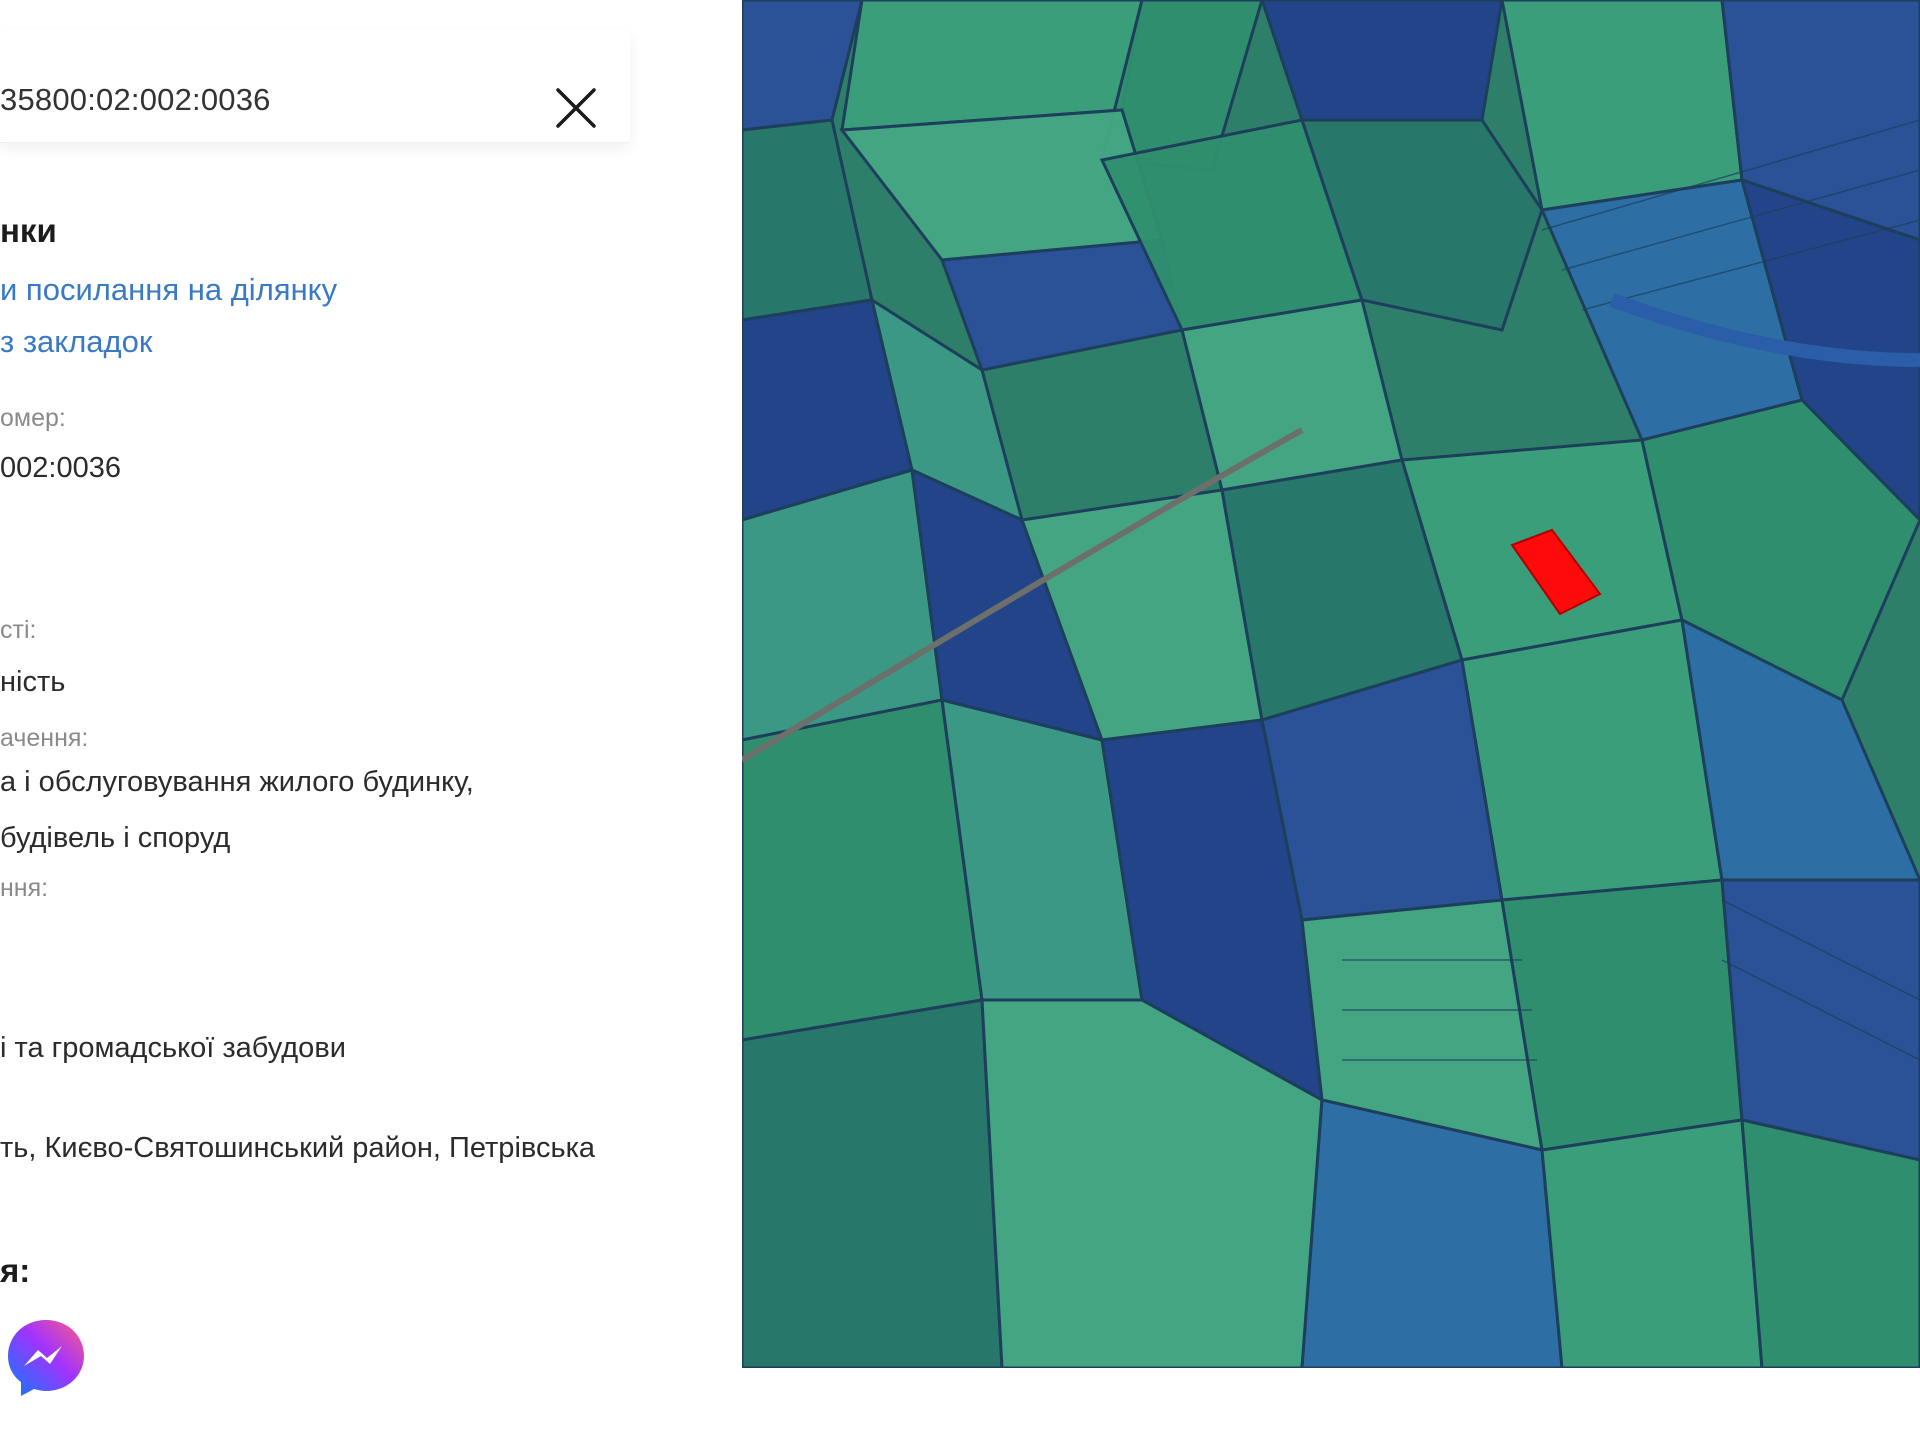 The height and width of the screenshot is (1440, 1920). What do you see at coordinates (33, 682) in the screenshot?
I see `ownership-value: ність` at bounding box center [33, 682].